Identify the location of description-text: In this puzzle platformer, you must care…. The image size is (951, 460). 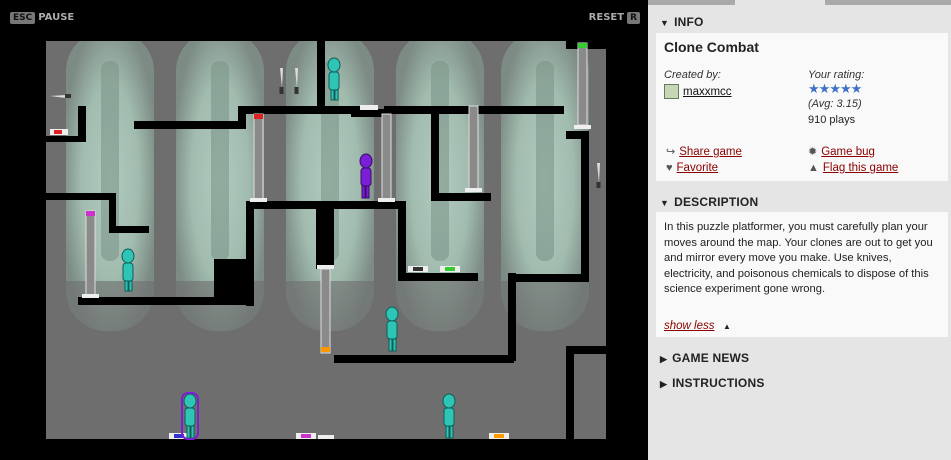
(798, 258).